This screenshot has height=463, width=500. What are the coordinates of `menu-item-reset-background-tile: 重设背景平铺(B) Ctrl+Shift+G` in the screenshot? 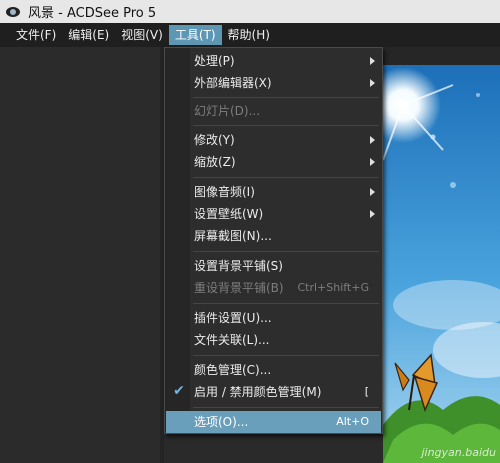 It's located at (273, 288).